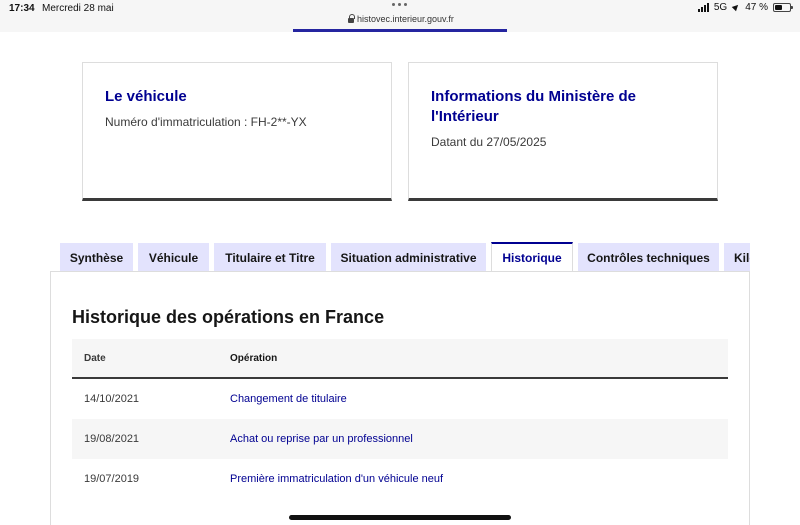  Describe the element at coordinates (778, 7) in the screenshot. I see `battery-level-fill` at that location.